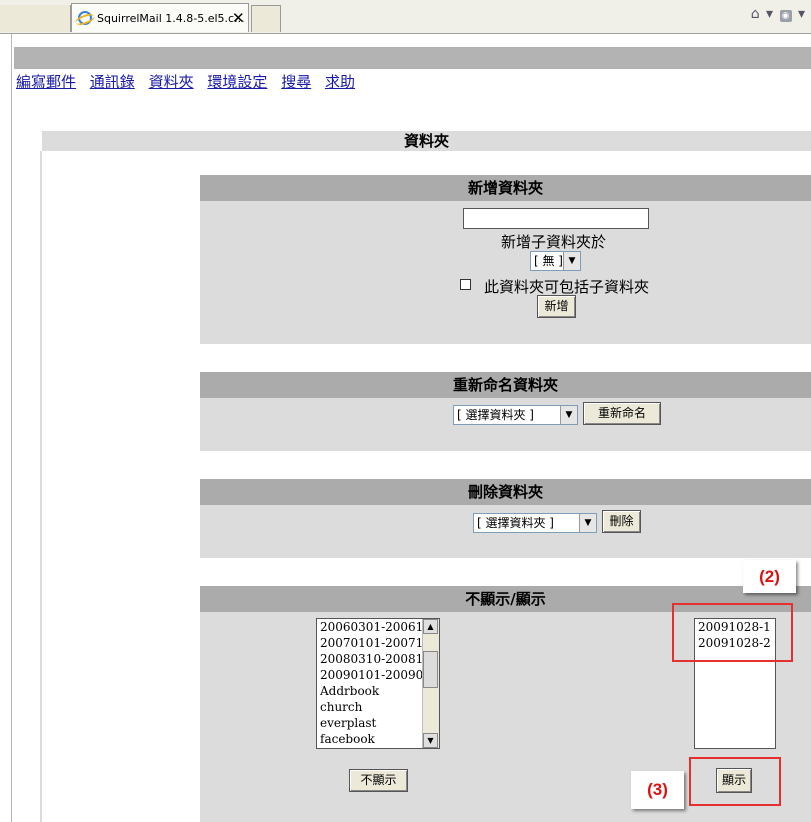 The image size is (811, 822). What do you see at coordinates (412, 58) in the screenshot?
I see `top-bar` at bounding box center [412, 58].